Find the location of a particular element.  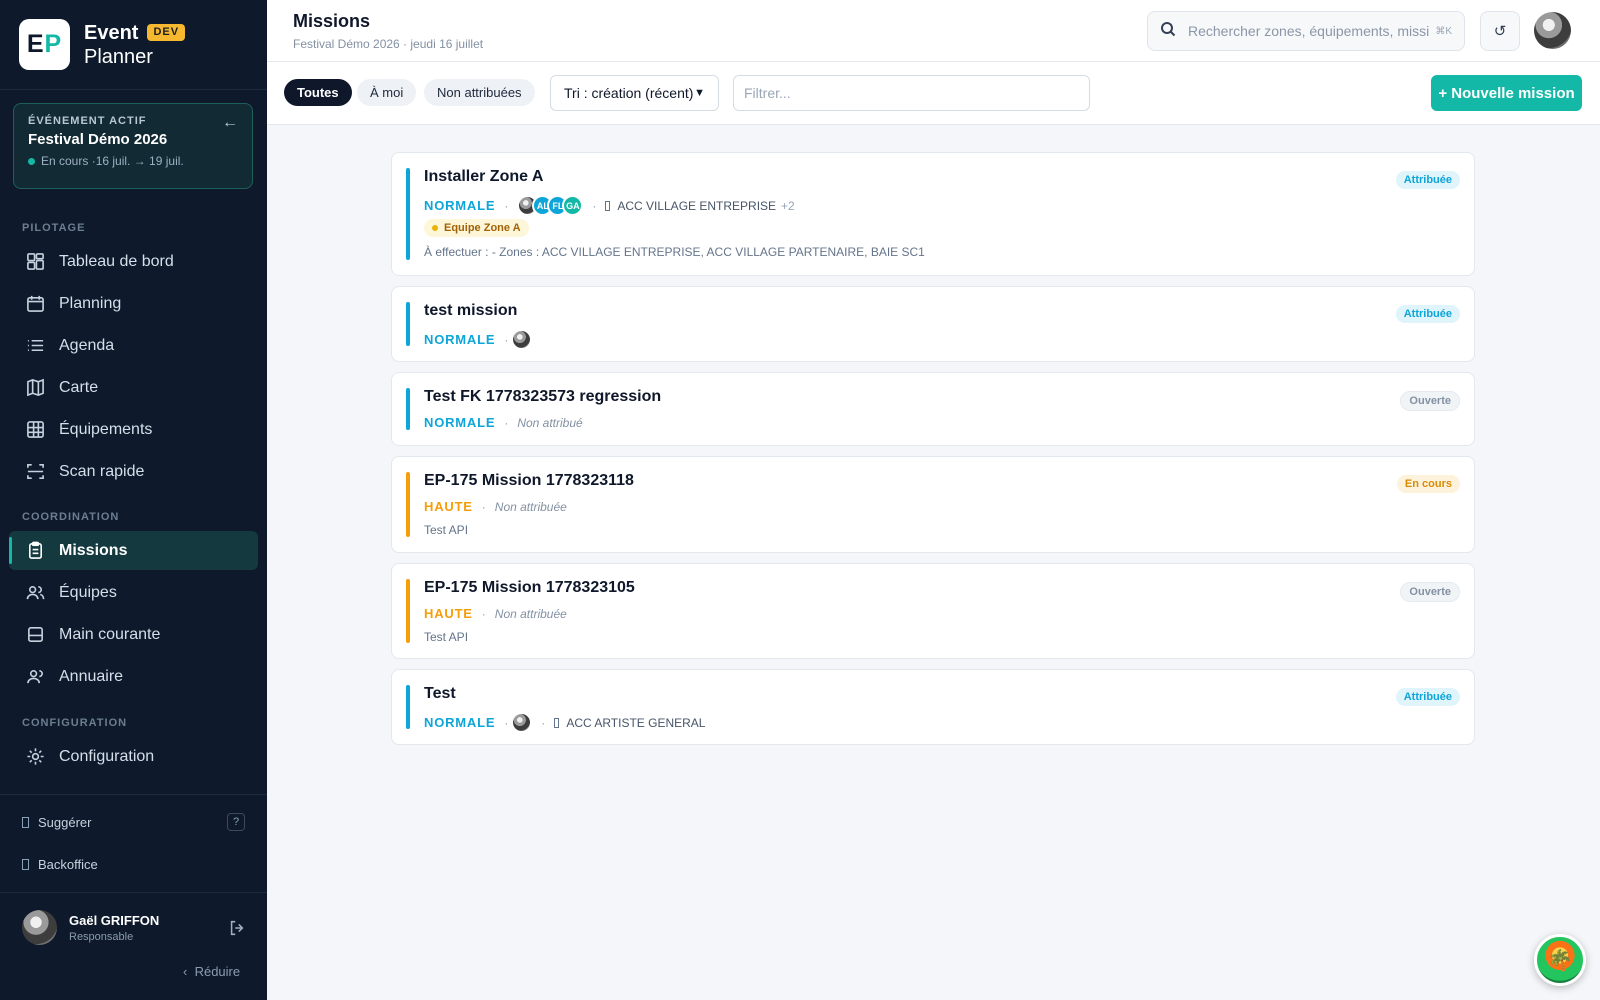

refresh-button: ↺ is located at coordinates (1500, 31).